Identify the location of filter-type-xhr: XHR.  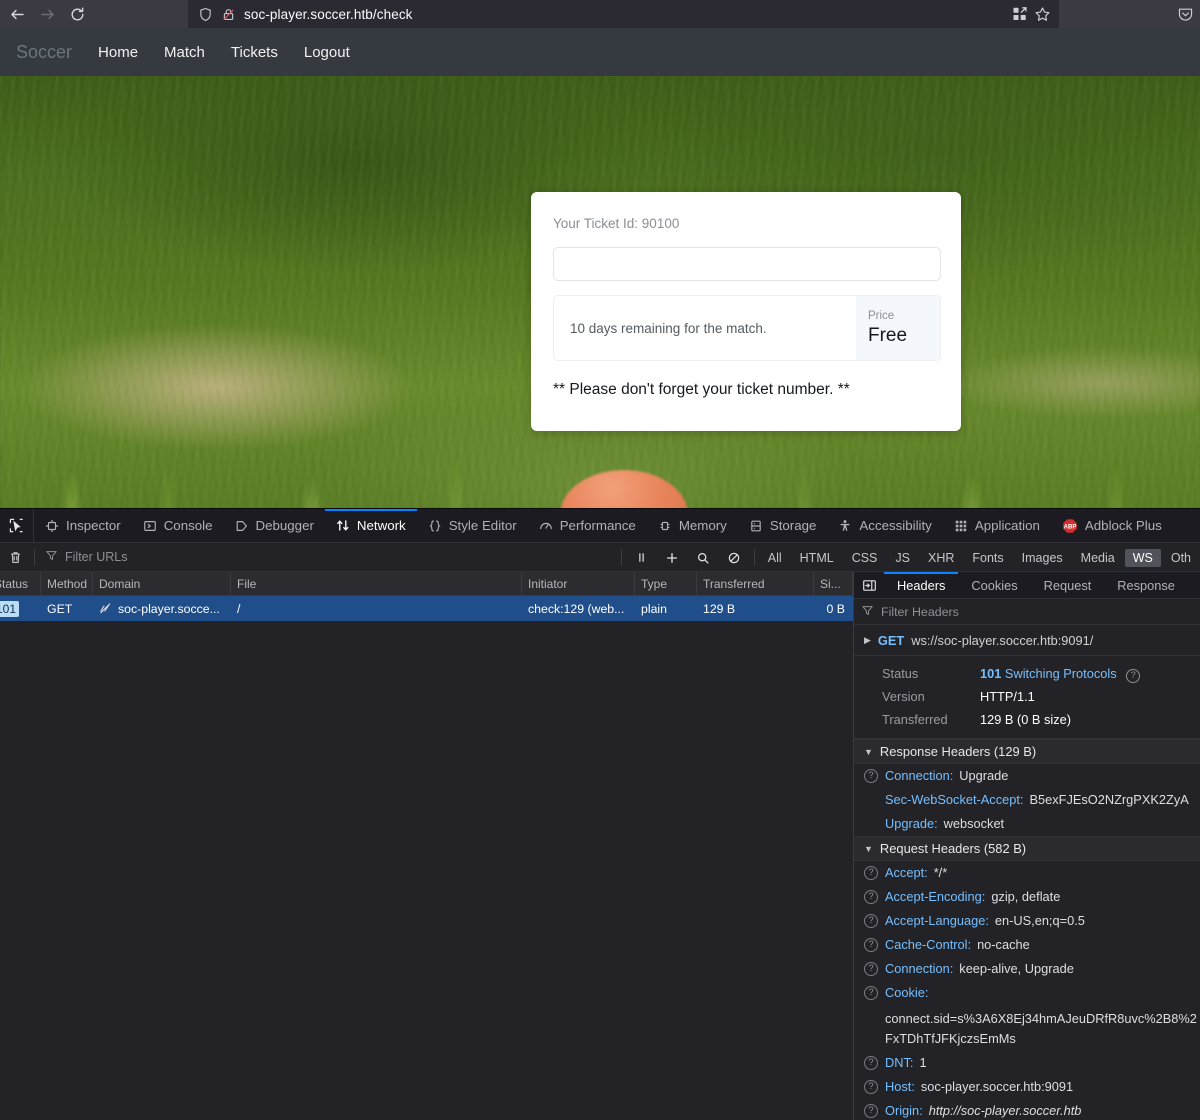
(941, 558).